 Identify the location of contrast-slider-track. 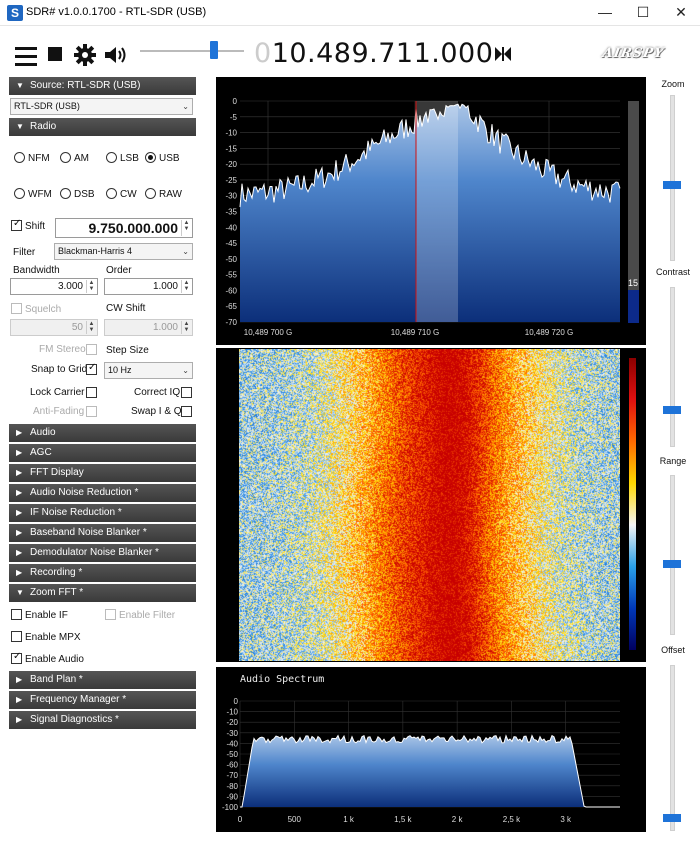
(672, 367).